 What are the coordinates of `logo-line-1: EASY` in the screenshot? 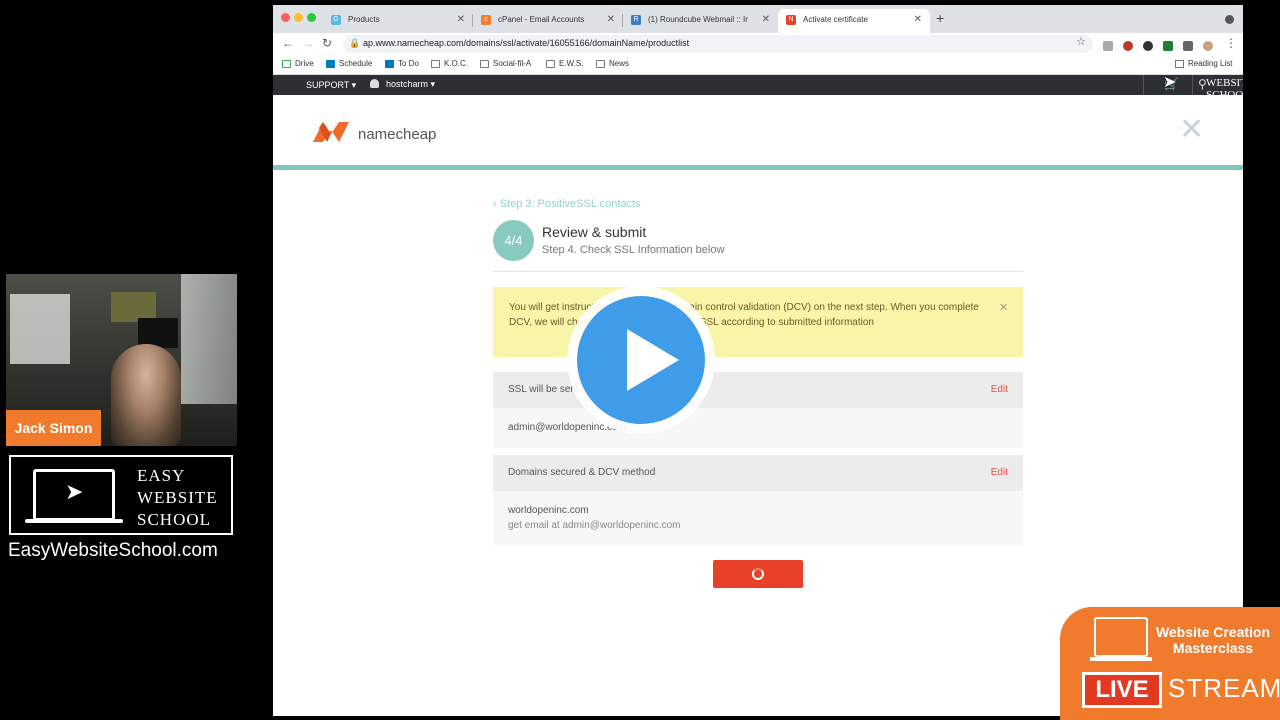 It's located at (161, 475).